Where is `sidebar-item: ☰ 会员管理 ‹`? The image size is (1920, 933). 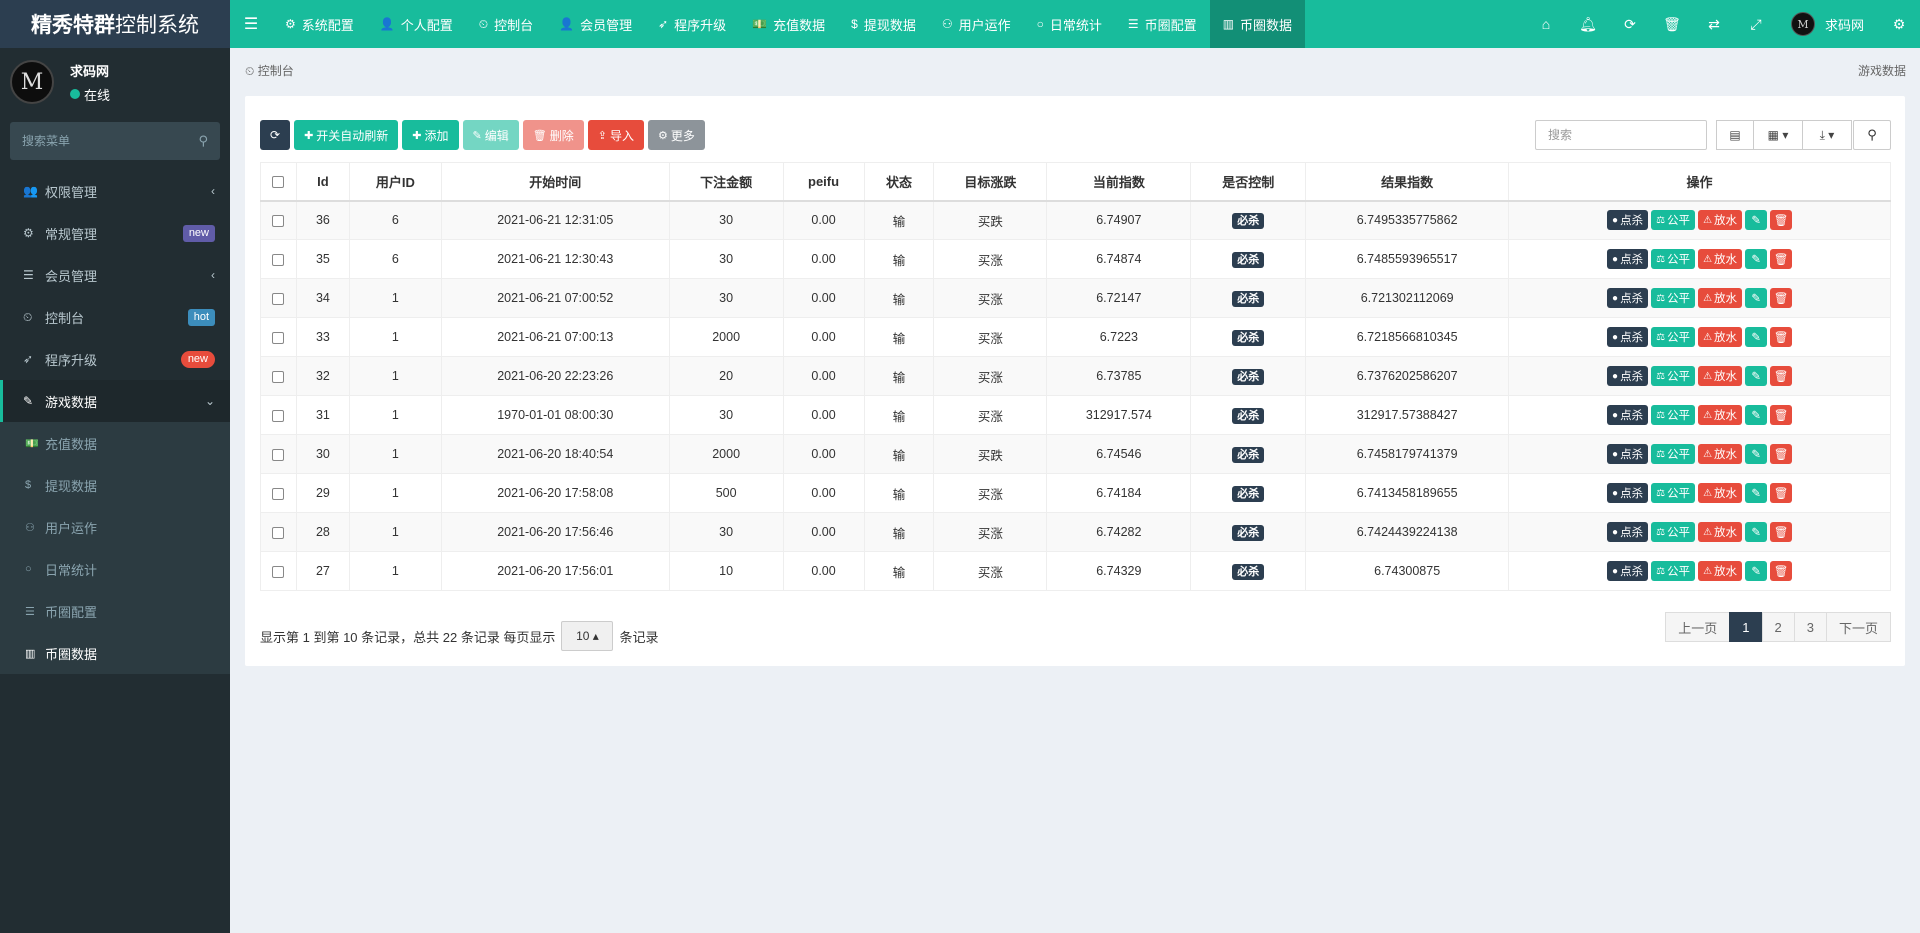 sidebar-item: ☰ 会员管理 ‹ is located at coordinates (115, 275).